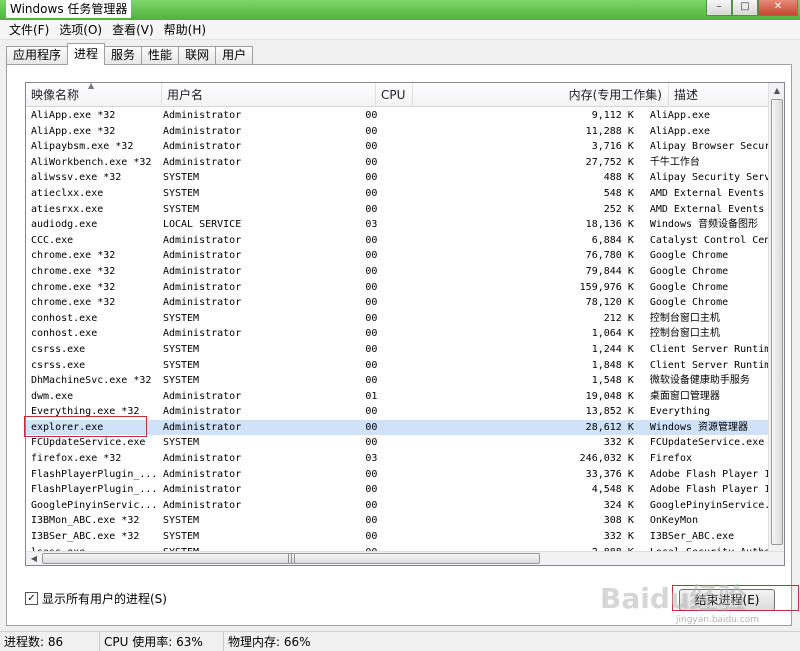  Describe the element at coordinates (197, 55) in the screenshot. I see `tab-networking: 联网` at that location.